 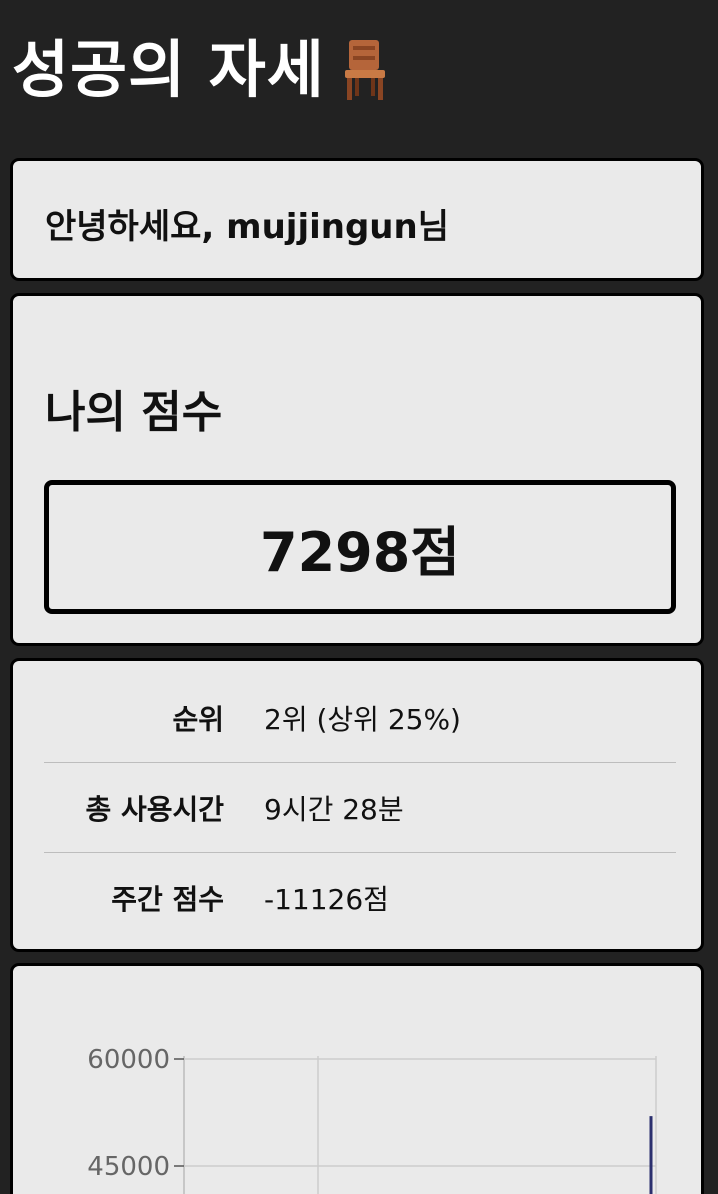 What do you see at coordinates (334, 809) in the screenshot?
I see `stat-value-usage-time: 9시간 28분` at bounding box center [334, 809].